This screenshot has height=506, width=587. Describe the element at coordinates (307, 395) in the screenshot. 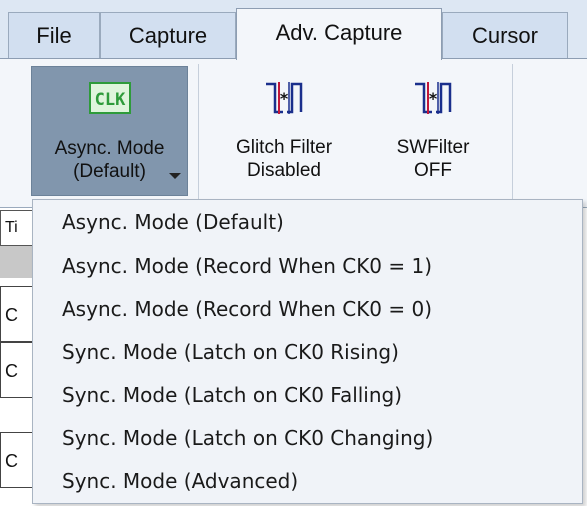

I see `menu-item-sync-falling: Sync. Mode (Latch on CK0 Falling)` at that location.